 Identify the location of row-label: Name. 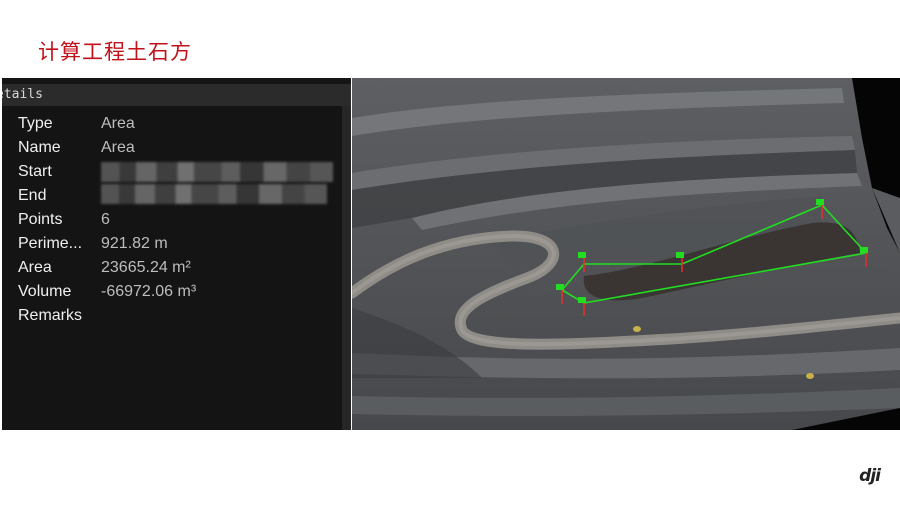
(39, 147).